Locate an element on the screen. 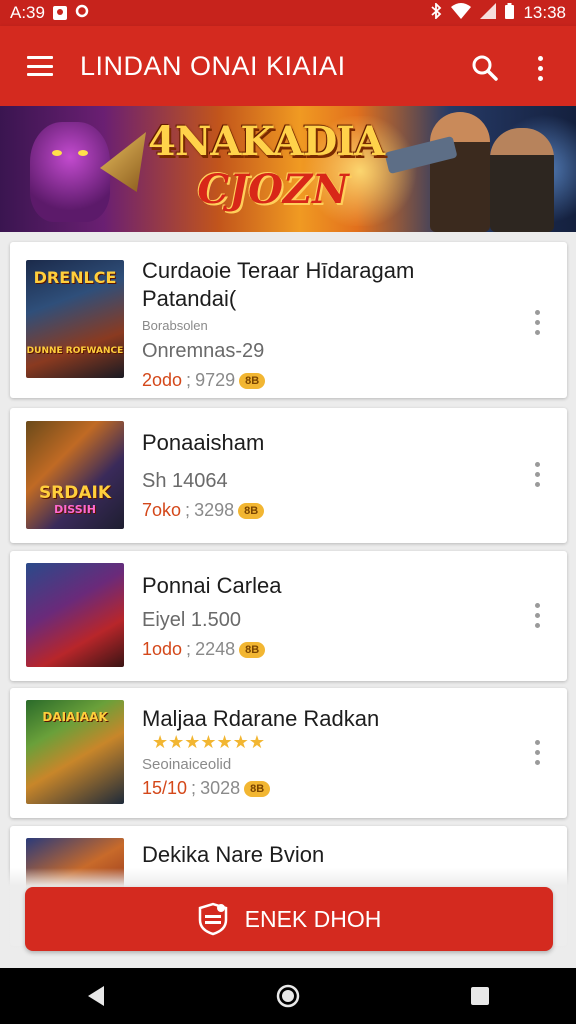 The height and width of the screenshot is (1024, 576). game-thumbnail: SRDAIK DISSIH is located at coordinates (75, 475).